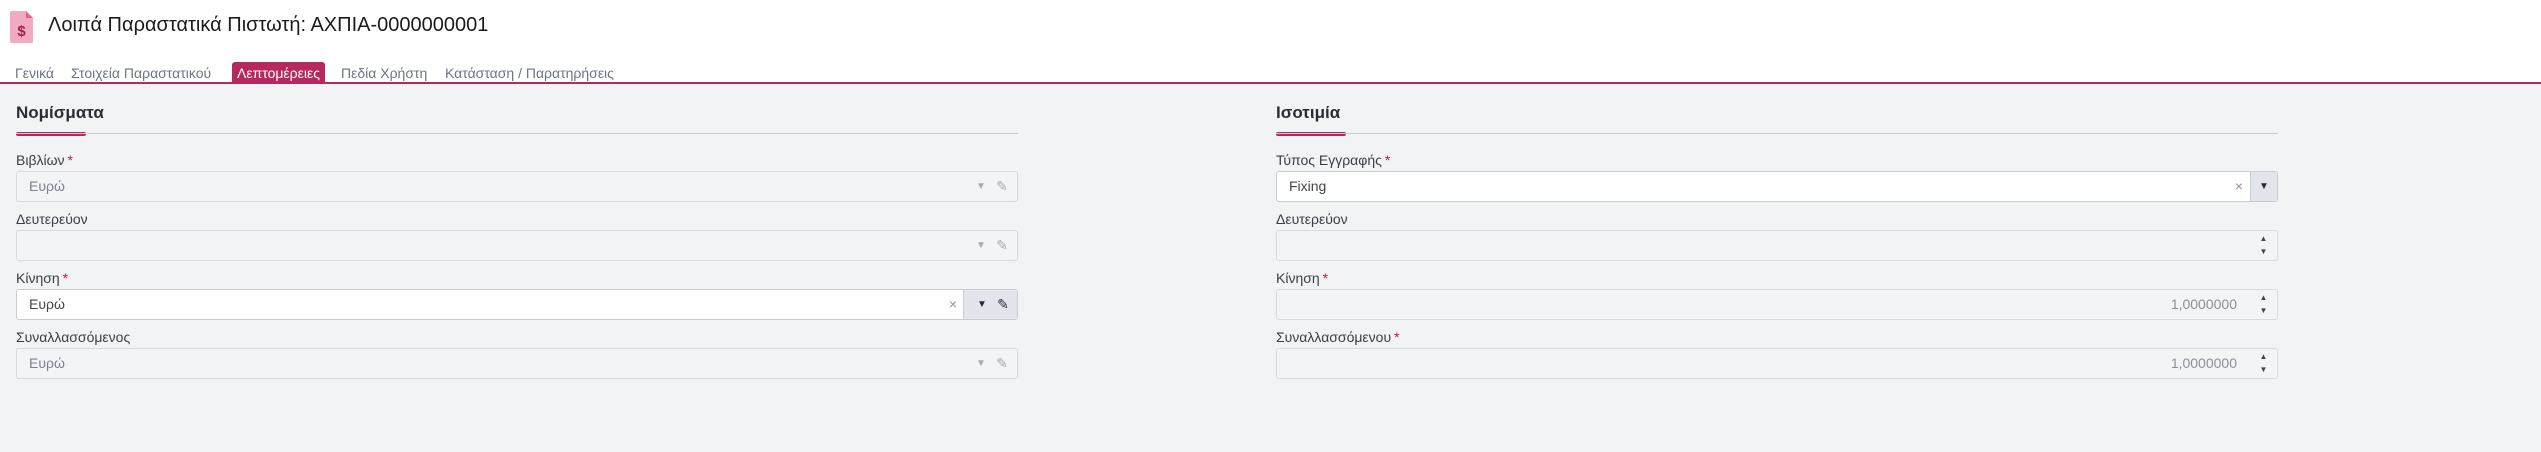 This screenshot has width=2541, height=452. What do you see at coordinates (1302, 278) in the screenshot?
I see `movement-rate-label: Κίνηση *` at bounding box center [1302, 278].